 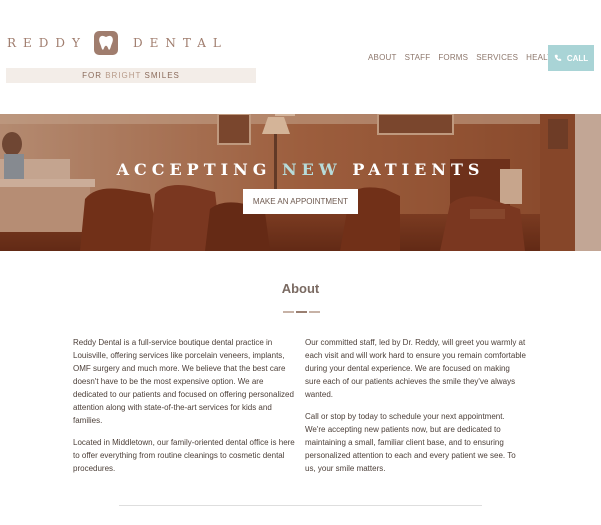 I want to click on nav-about: ABOUT, so click(x=382, y=57).